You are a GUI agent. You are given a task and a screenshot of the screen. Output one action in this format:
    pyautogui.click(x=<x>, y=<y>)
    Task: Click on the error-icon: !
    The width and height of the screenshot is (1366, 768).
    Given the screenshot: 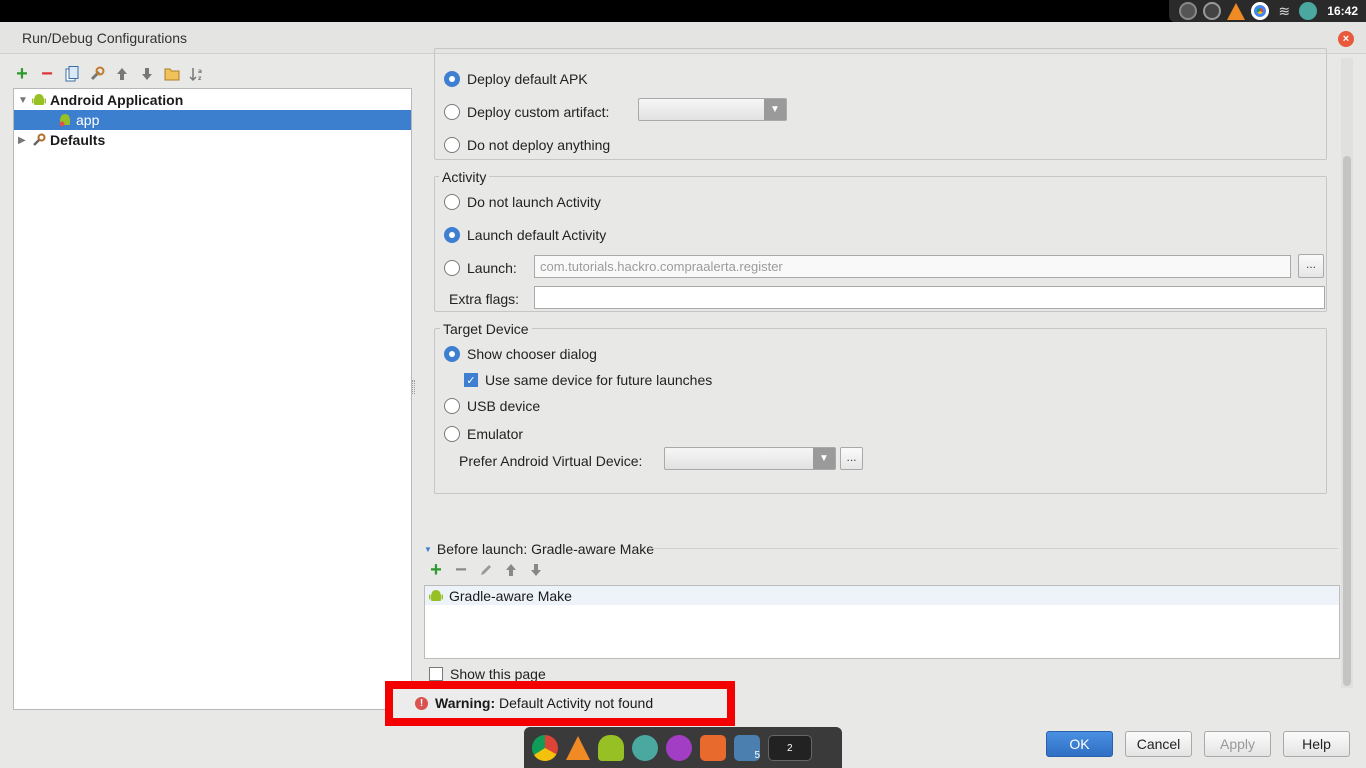 What is the action you would take?
    pyautogui.click(x=421, y=703)
    